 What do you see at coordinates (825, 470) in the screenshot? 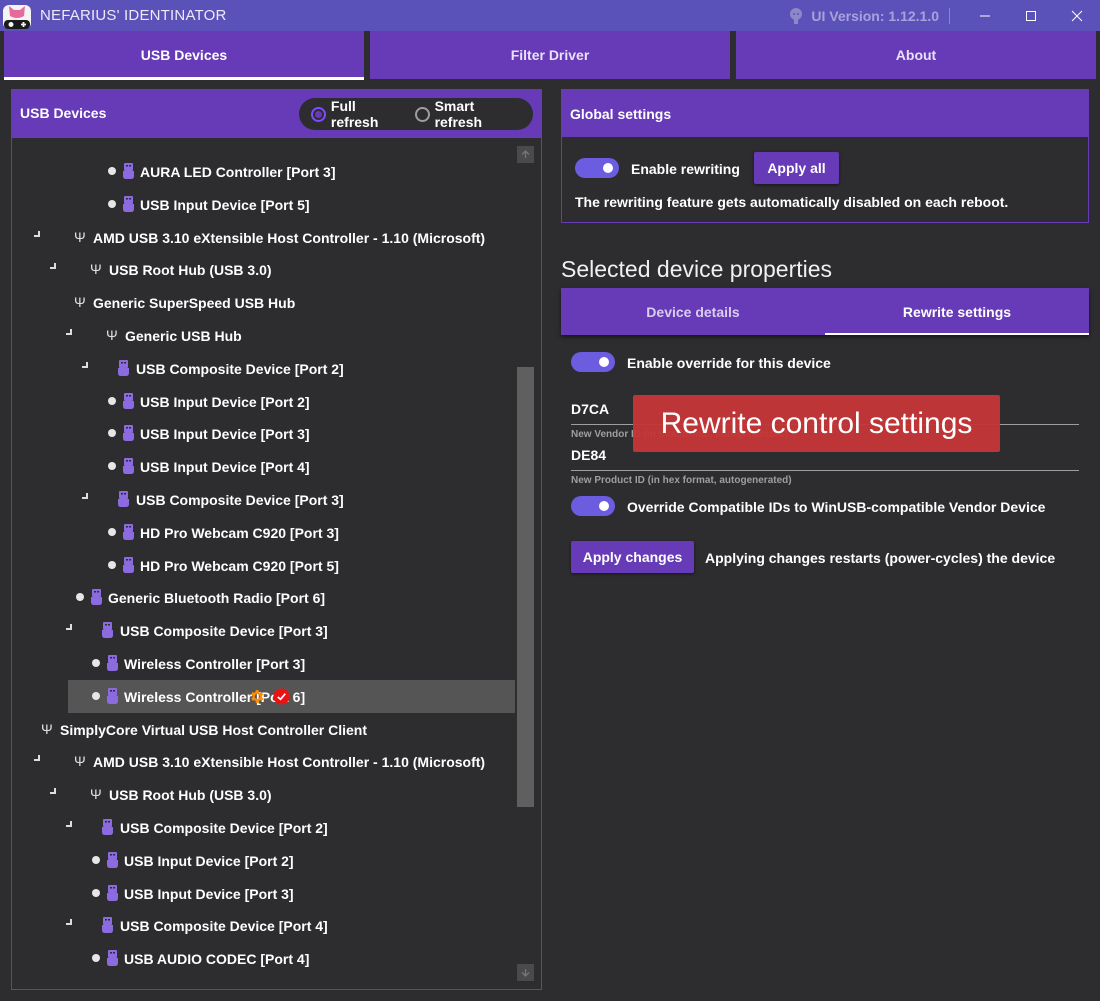
I see `product-id-underline` at bounding box center [825, 470].